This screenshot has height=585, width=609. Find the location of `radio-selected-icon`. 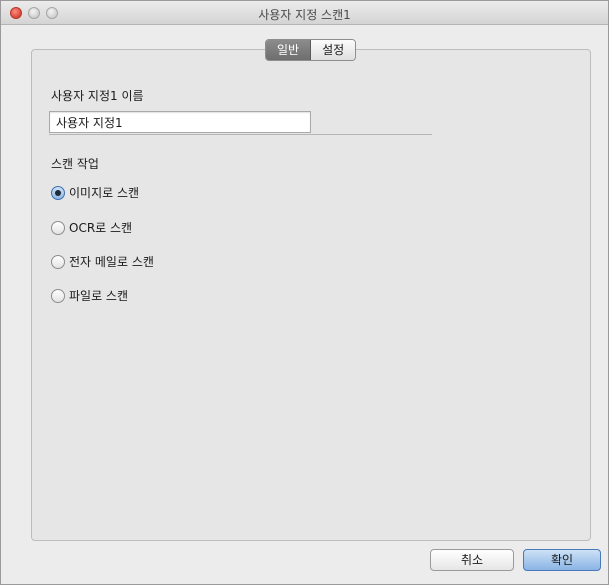

radio-selected-icon is located at coordinates (58, 192).